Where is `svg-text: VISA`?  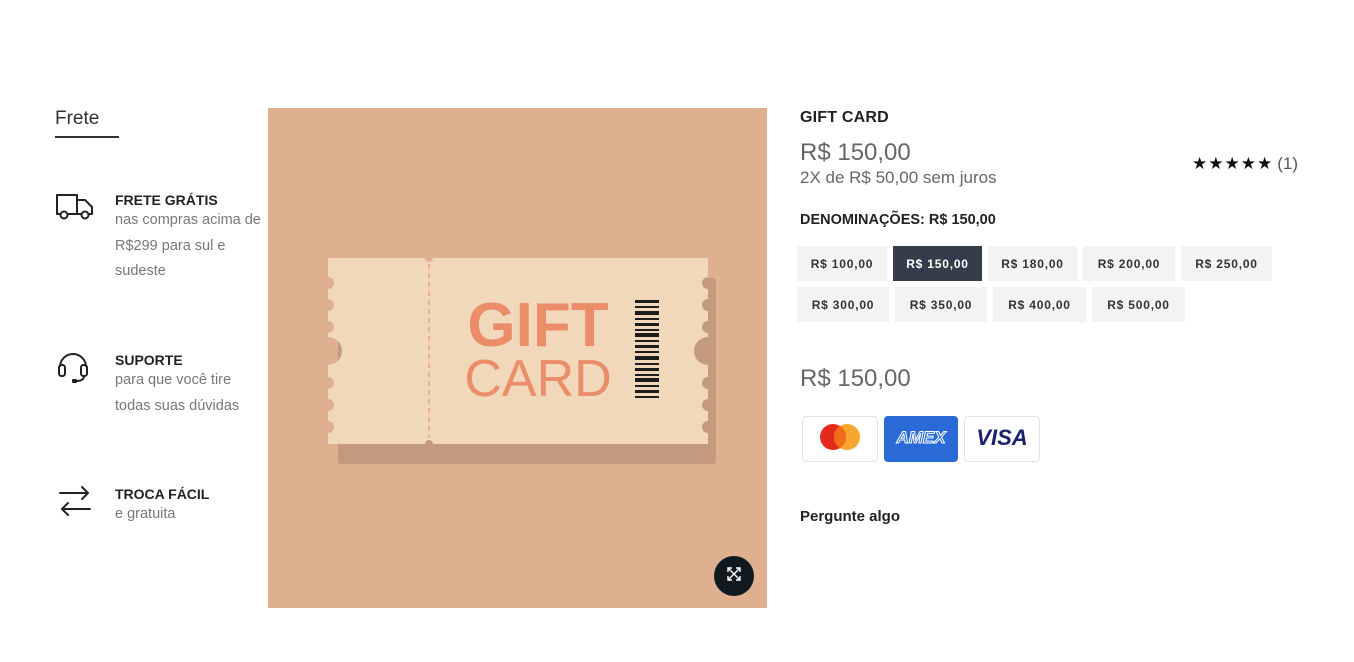
svg-text: VISA is located at coordinates (1001, 437).